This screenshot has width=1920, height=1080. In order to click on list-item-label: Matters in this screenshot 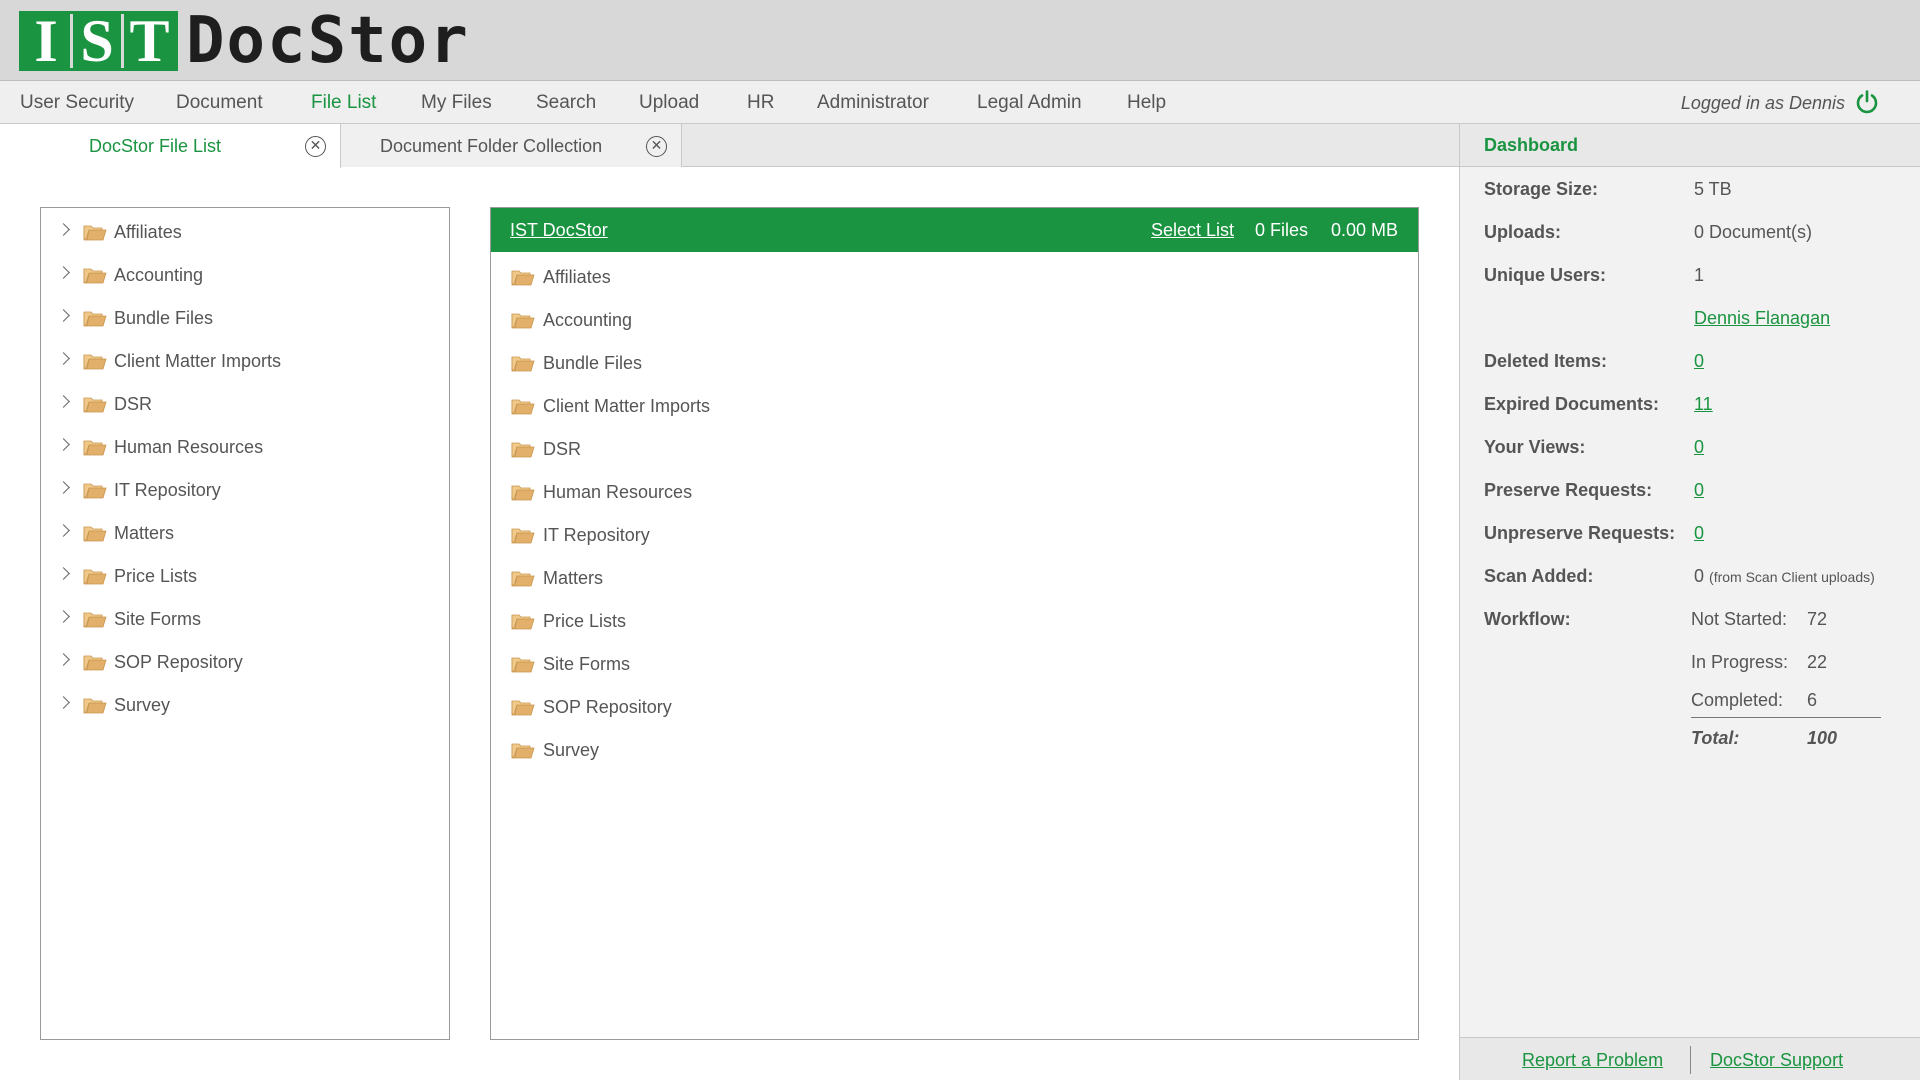, I will do `click(573, 578)`.